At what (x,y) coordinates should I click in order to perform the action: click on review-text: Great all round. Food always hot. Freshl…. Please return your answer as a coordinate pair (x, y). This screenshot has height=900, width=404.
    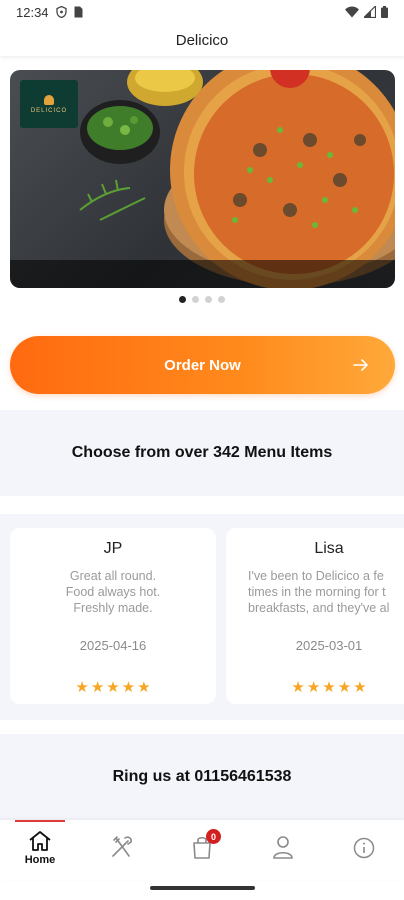
    Looking at the image, I should click on (113, 592).